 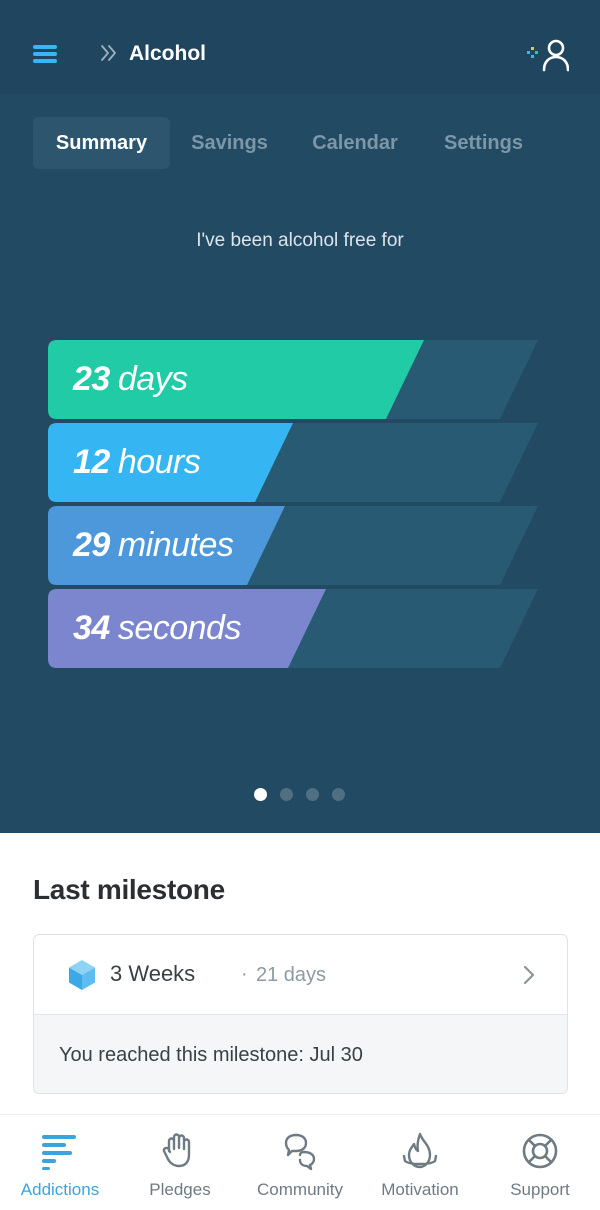 I want to click on seconds-counter: 34 seconds, so click(x=293, y=628).